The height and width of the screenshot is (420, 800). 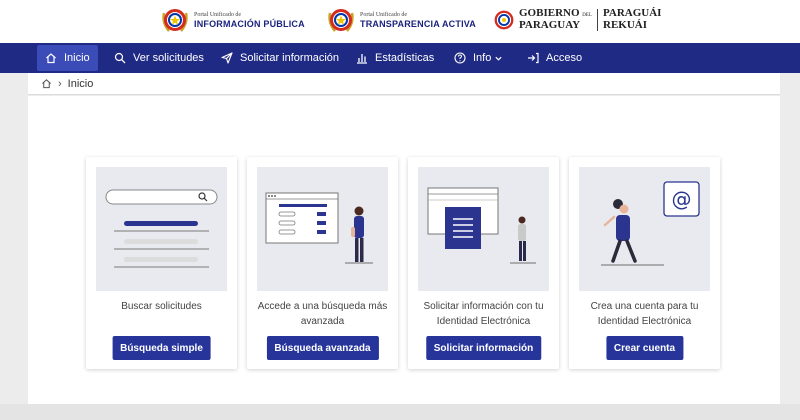 I want to click on nav-item-info: Info, so click(x=478, y=58).